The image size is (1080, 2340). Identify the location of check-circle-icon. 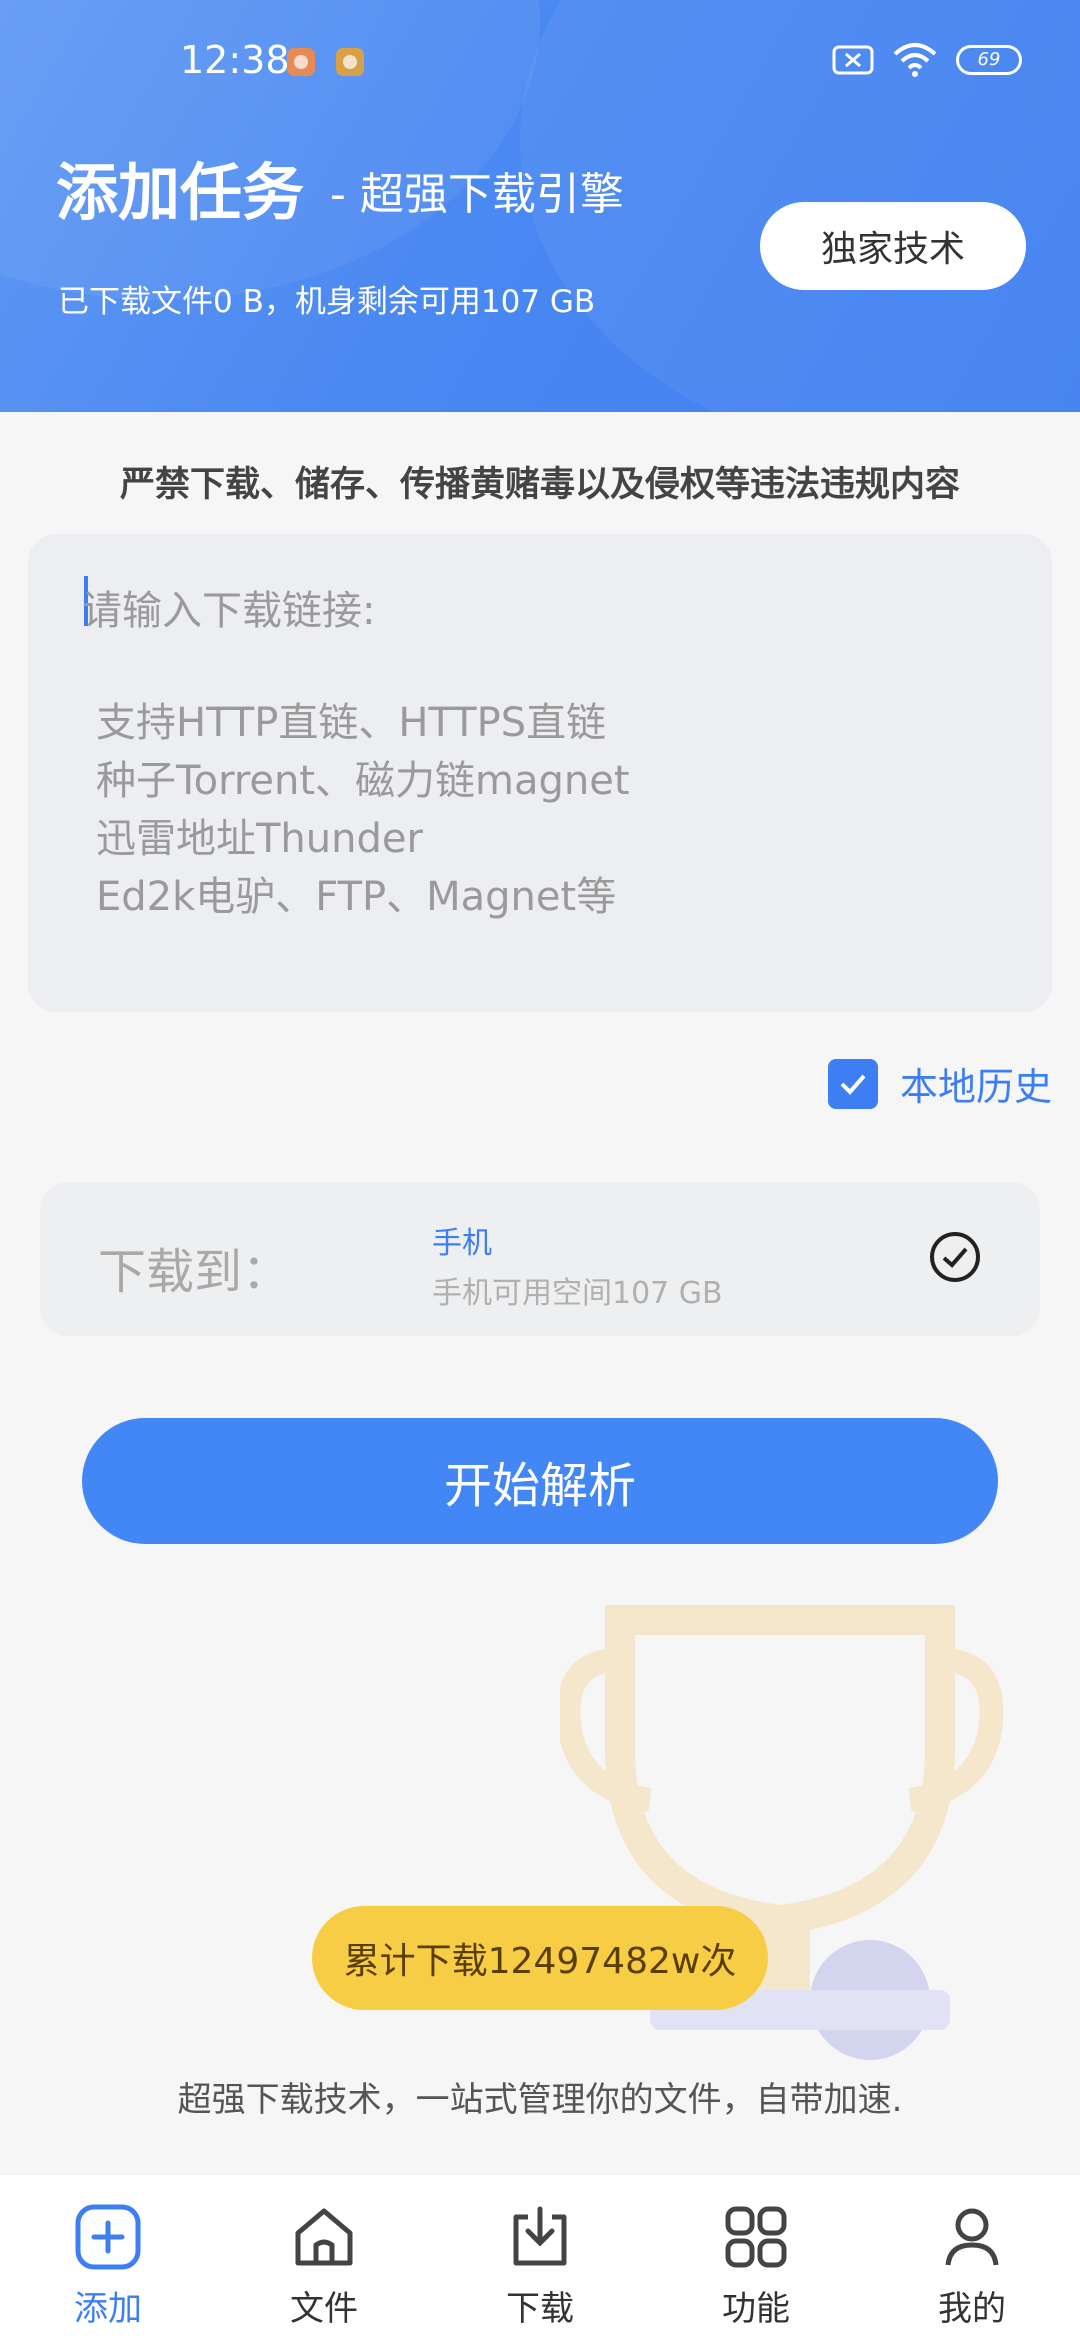
(955, 1257).